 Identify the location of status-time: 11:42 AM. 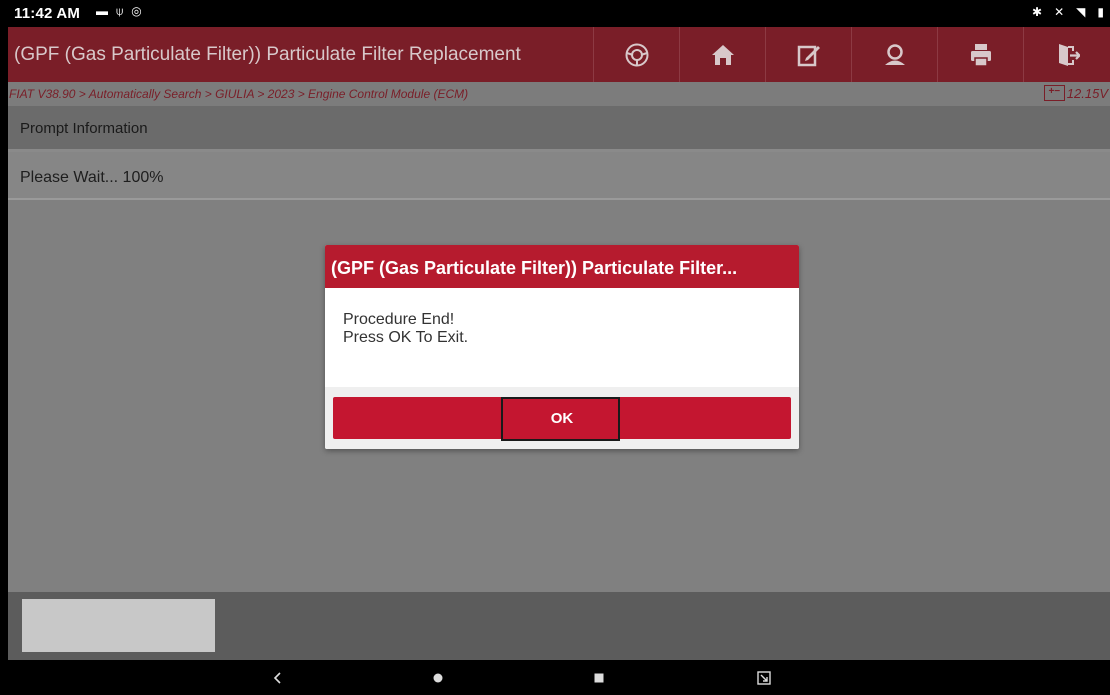
(47, 13).